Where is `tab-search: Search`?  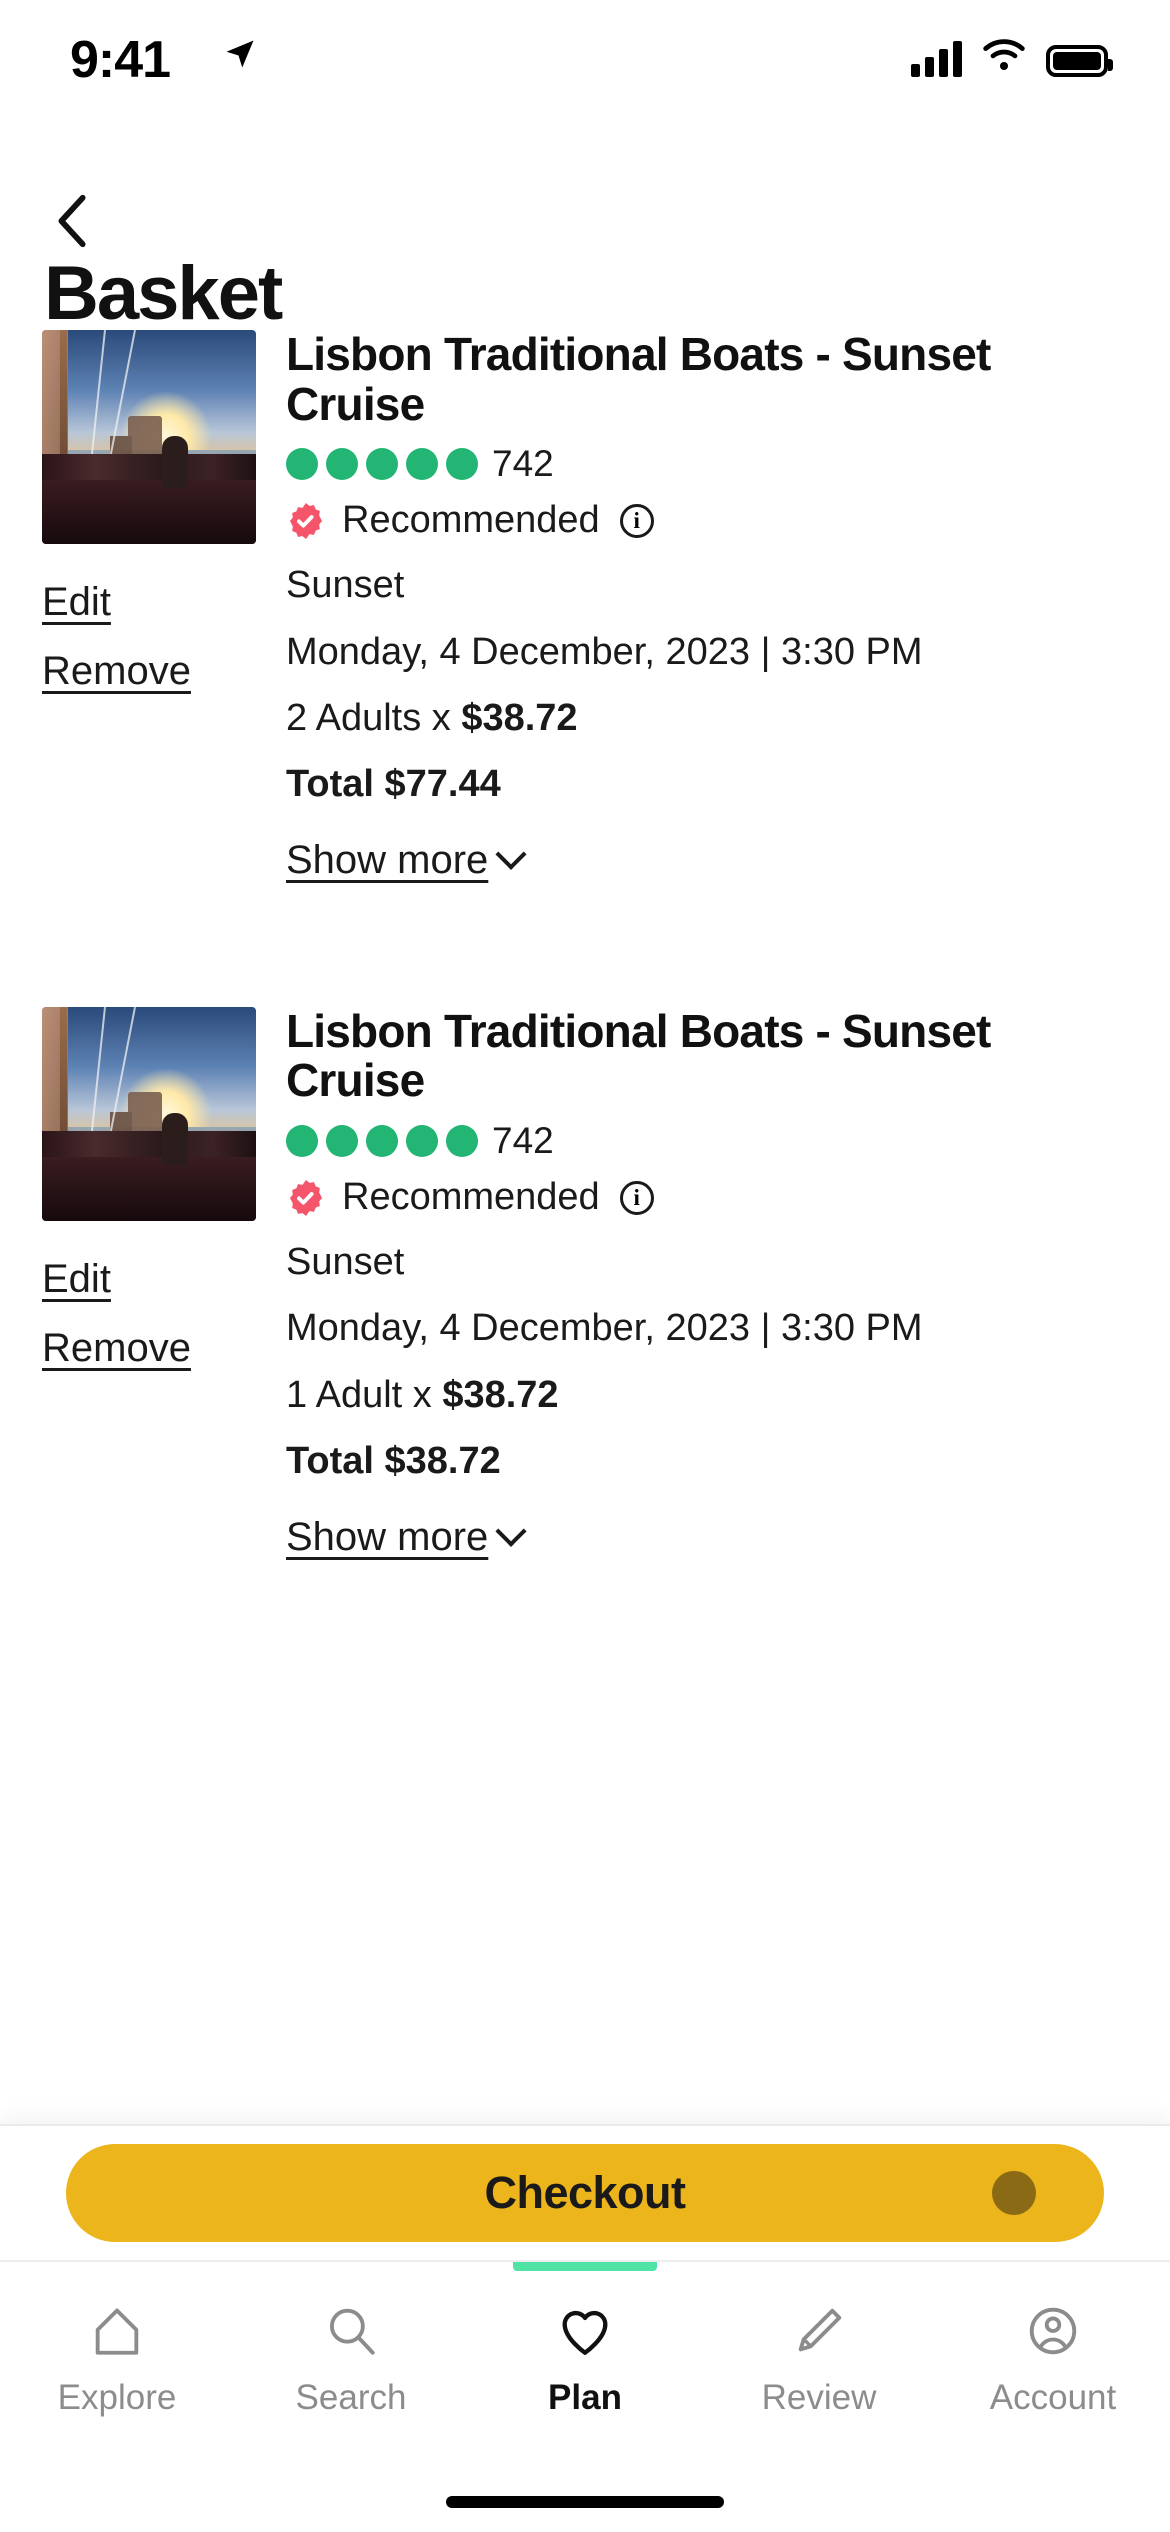 tab-search: Search is located at coordinates (351, 2357).